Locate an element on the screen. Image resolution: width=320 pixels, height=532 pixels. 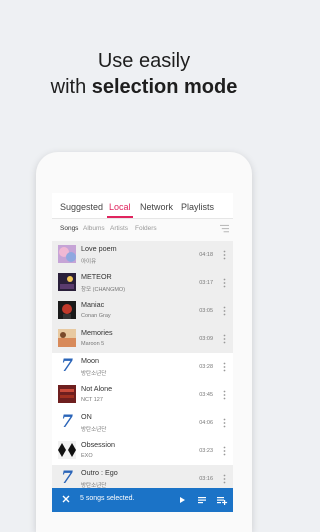
album-art-not-alone is located at coordinates (67, 394).